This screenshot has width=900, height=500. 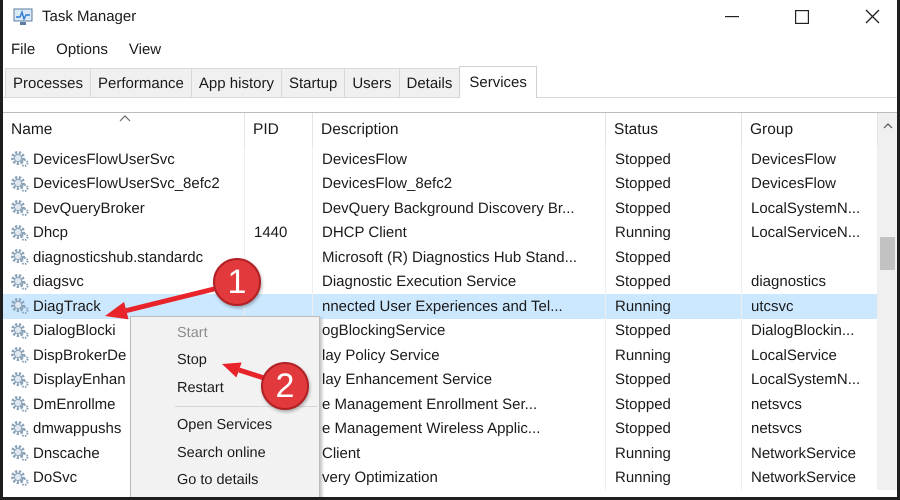 What do you see at coordinates (79, 379) in the screenshot?
I see `table-cell: DisplayEnhan` at bounding box center [79, 379].